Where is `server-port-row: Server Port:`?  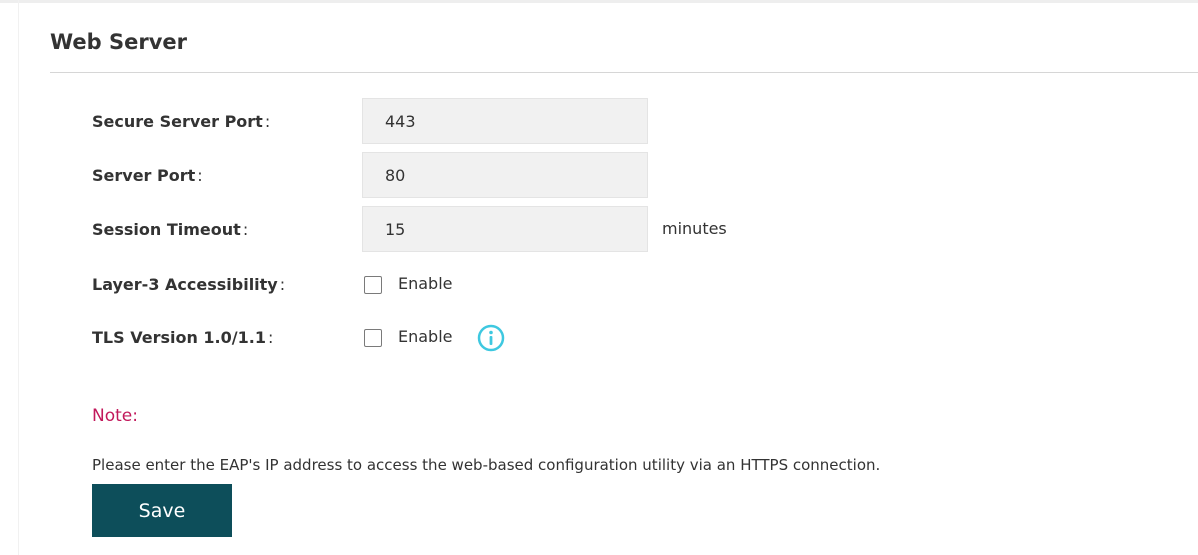 server-port-row: Server Port: is located at coordinates (492, 175).